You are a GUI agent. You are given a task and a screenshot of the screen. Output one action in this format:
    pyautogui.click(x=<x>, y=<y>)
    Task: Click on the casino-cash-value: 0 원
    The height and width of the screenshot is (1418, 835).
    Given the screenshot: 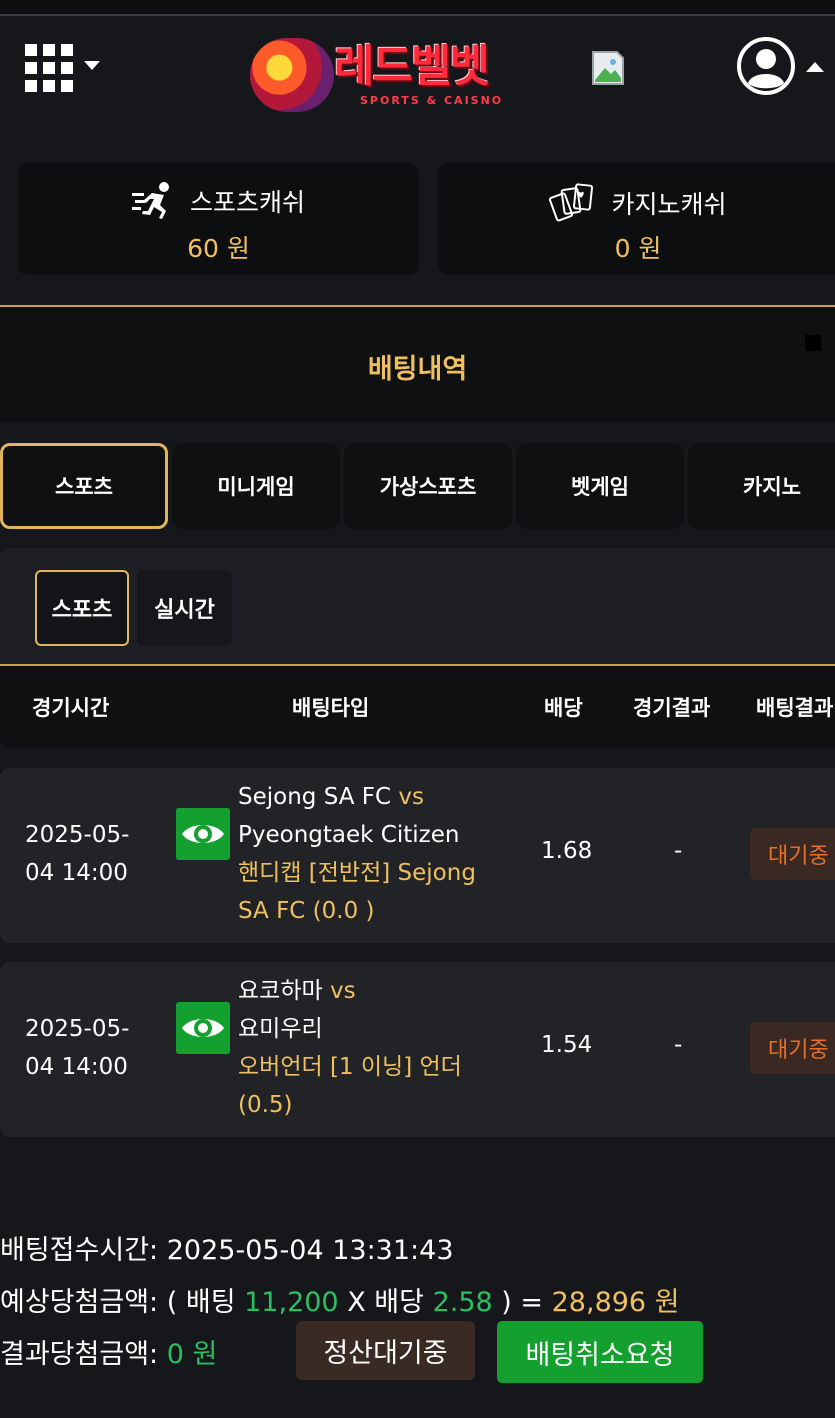 What is the action you would take?
    pyautogui.click(x=638, y=248)
    